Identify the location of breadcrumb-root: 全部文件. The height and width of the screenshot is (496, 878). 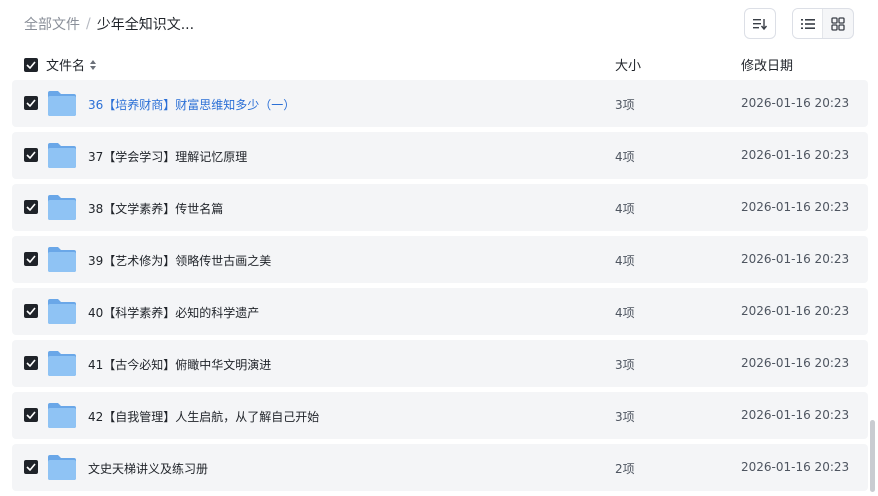
(52, 24).